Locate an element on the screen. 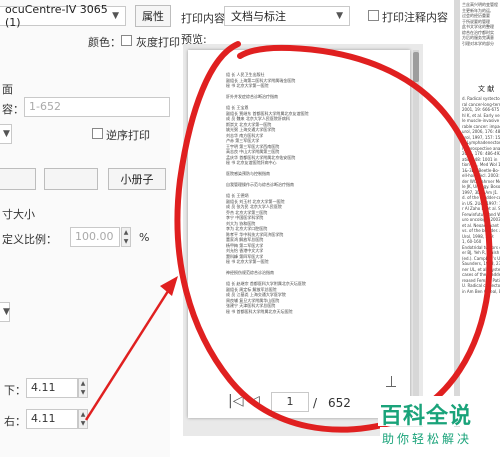  red-arrow-line is located at coordinates (128, 354).